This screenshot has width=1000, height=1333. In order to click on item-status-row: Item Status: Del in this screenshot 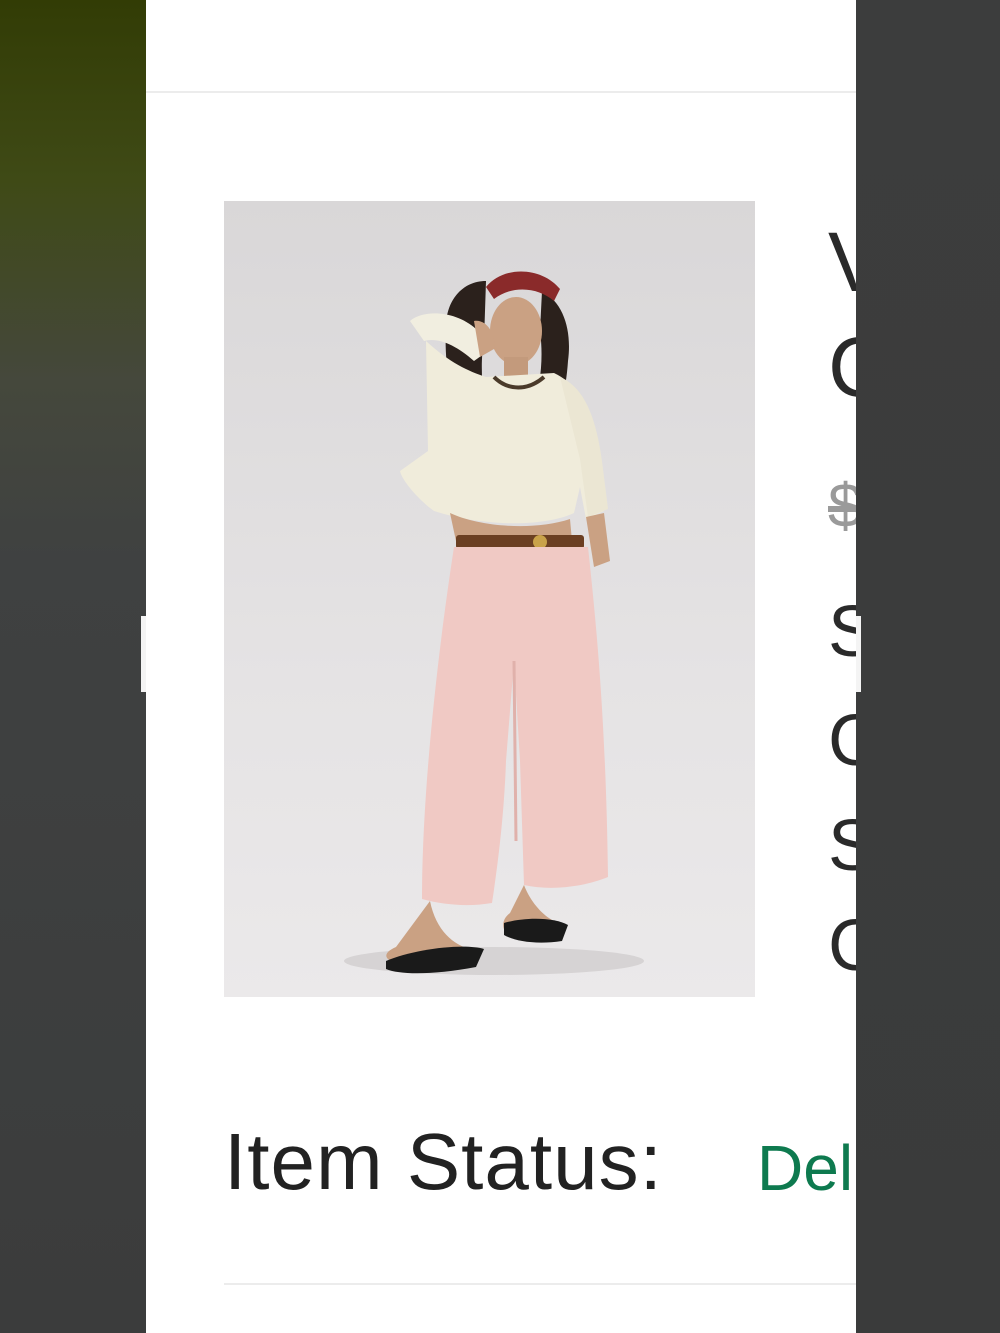, I will do `click(540, 1162)`.